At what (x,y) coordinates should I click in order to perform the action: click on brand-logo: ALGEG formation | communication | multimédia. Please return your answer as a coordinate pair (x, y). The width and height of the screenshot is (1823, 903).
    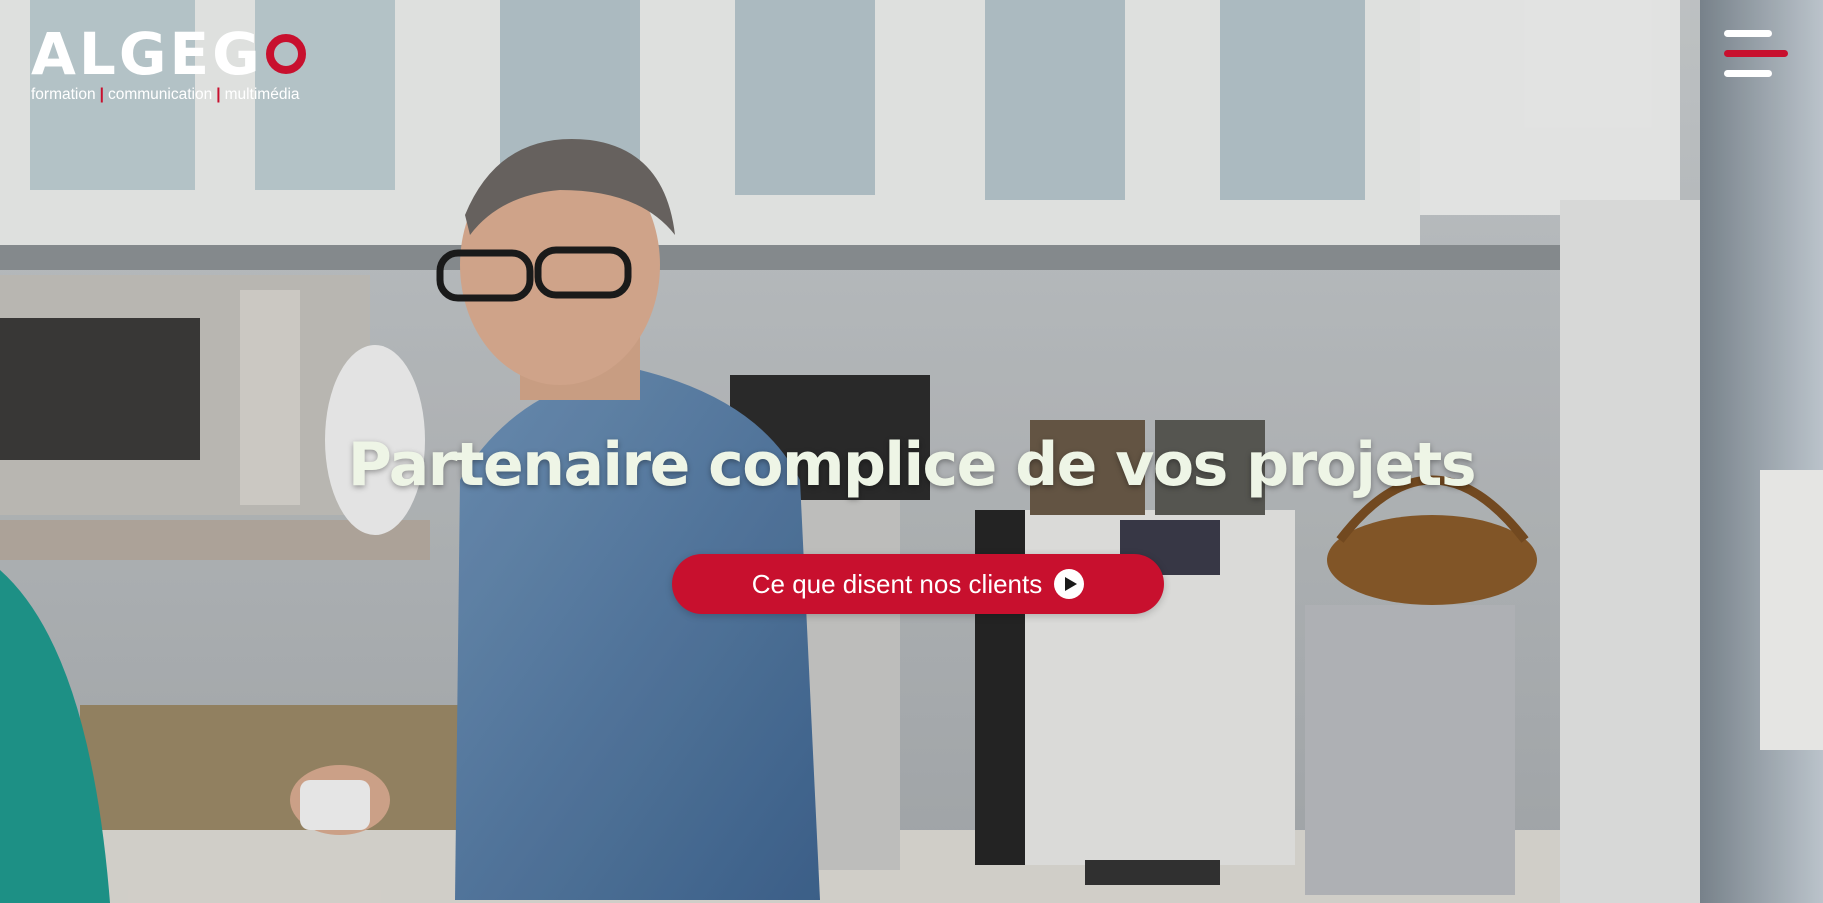
    Looking at the image, I should click on (181, 62).